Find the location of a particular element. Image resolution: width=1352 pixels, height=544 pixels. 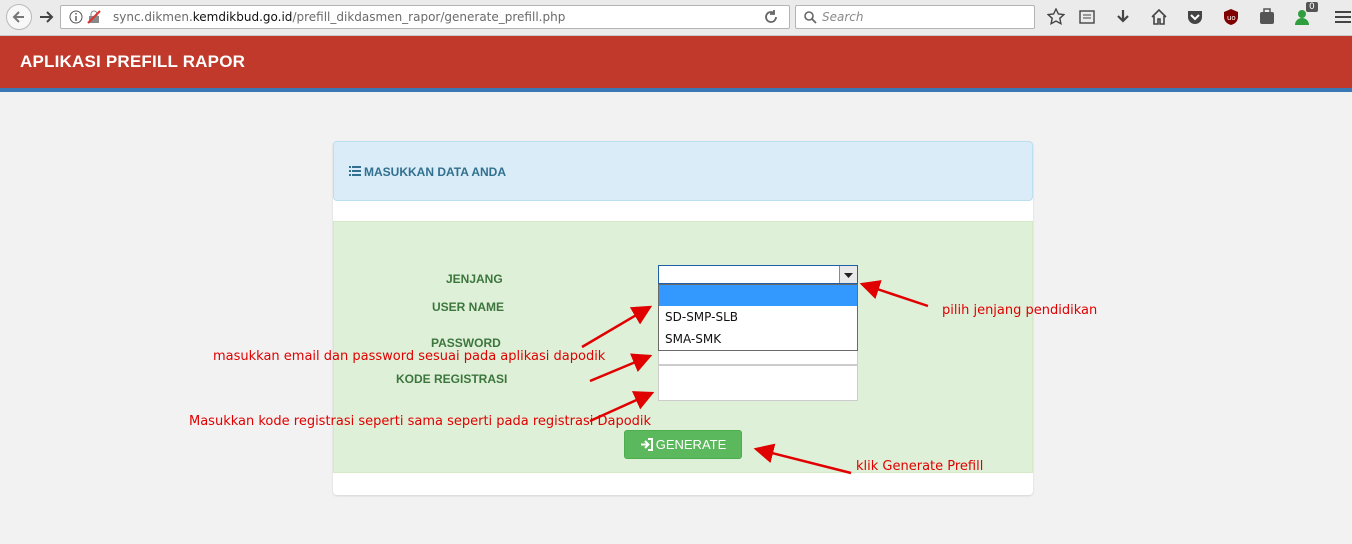

arrow-username is located at coordinates (617, 327).